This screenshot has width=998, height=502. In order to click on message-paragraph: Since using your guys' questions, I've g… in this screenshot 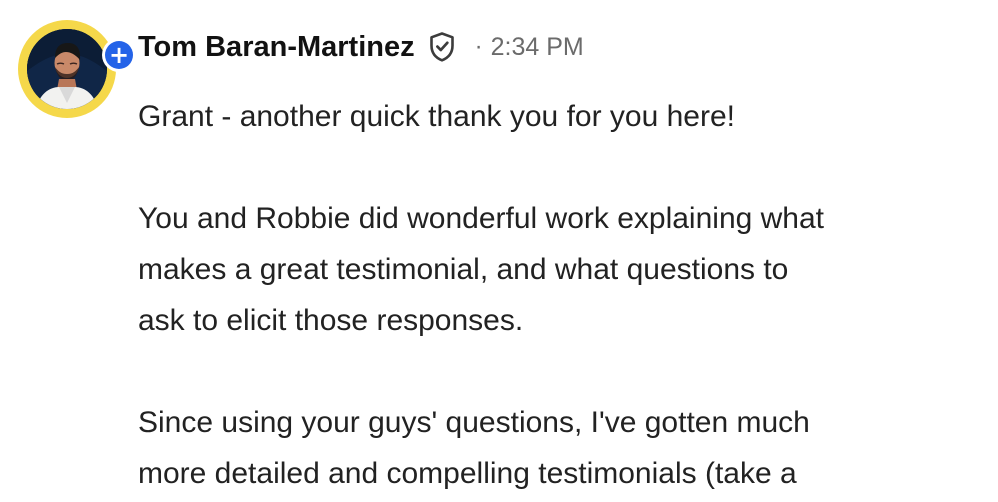, I will do `click(474, 448)`.